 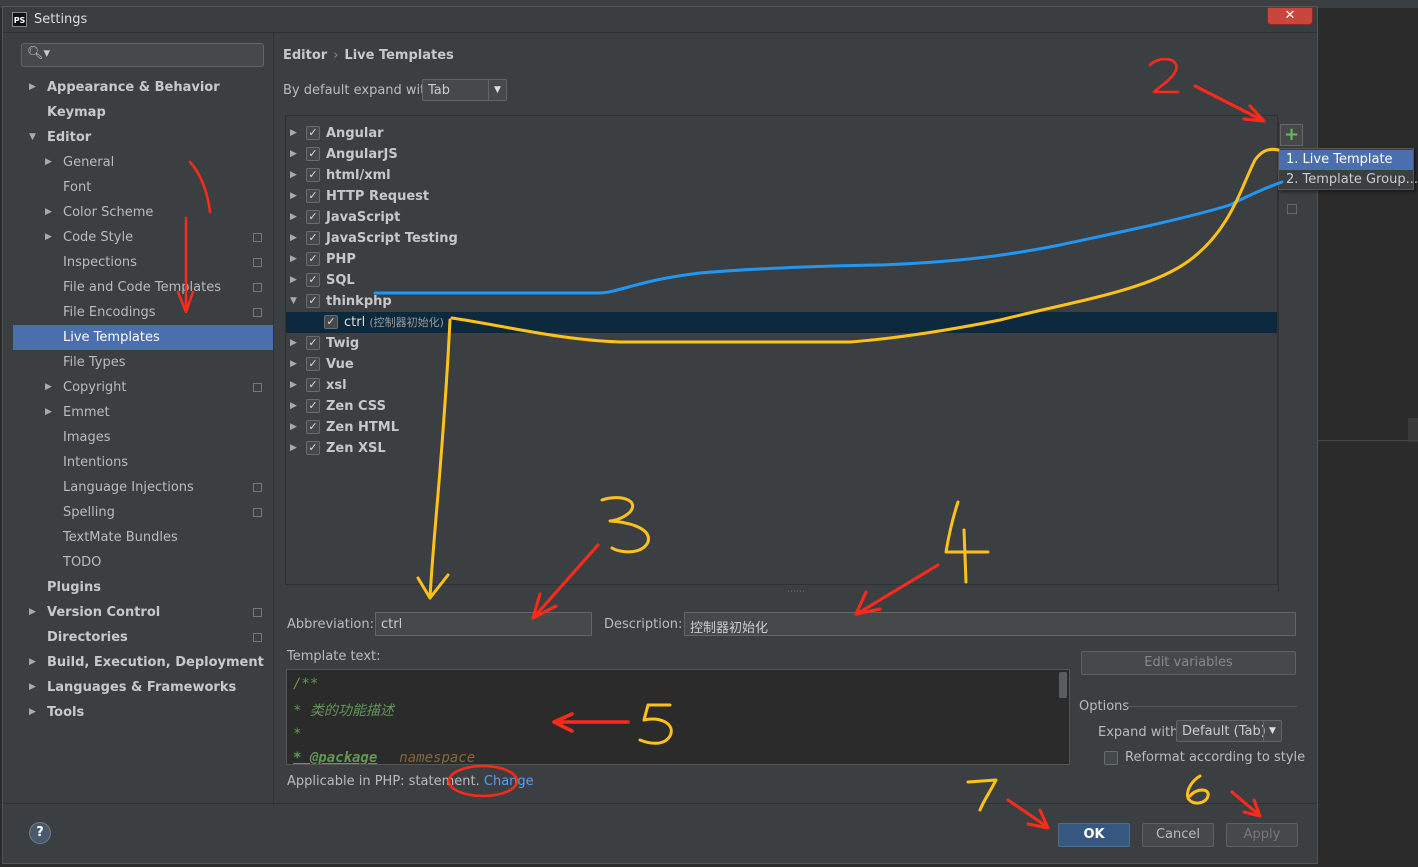 What do you see at coordinates (143, 537) in the screenshot?
I see `sidebar-item: TextMate Bundles` at bounding box center [143, 537].